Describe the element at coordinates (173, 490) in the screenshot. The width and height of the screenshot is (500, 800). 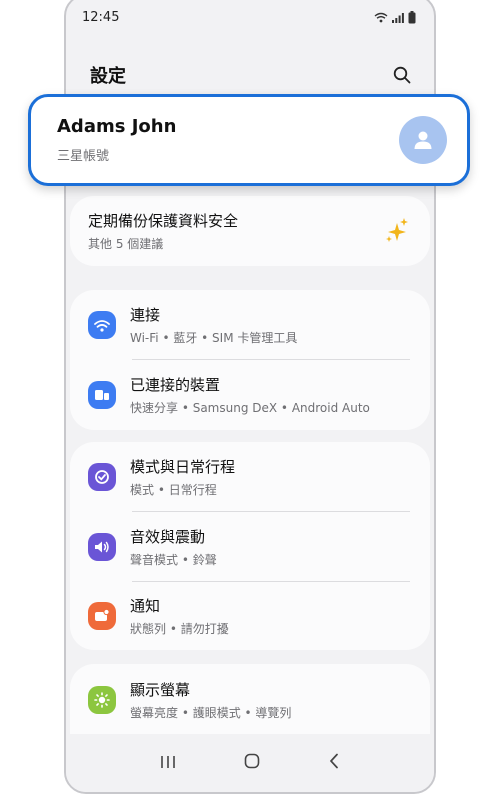
I see `item-subtitle: 模式 • 日常行程` at that location.